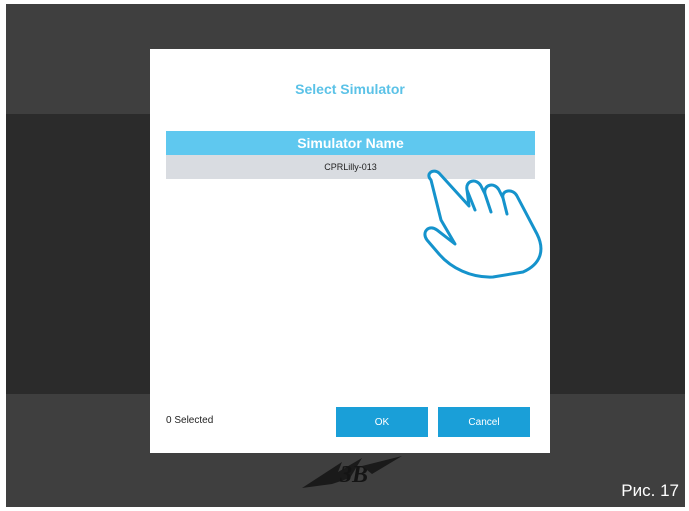  Describe the element at coordinates (484, 422) in the screenshot. I see `cancel-button: Cancel` at that location.